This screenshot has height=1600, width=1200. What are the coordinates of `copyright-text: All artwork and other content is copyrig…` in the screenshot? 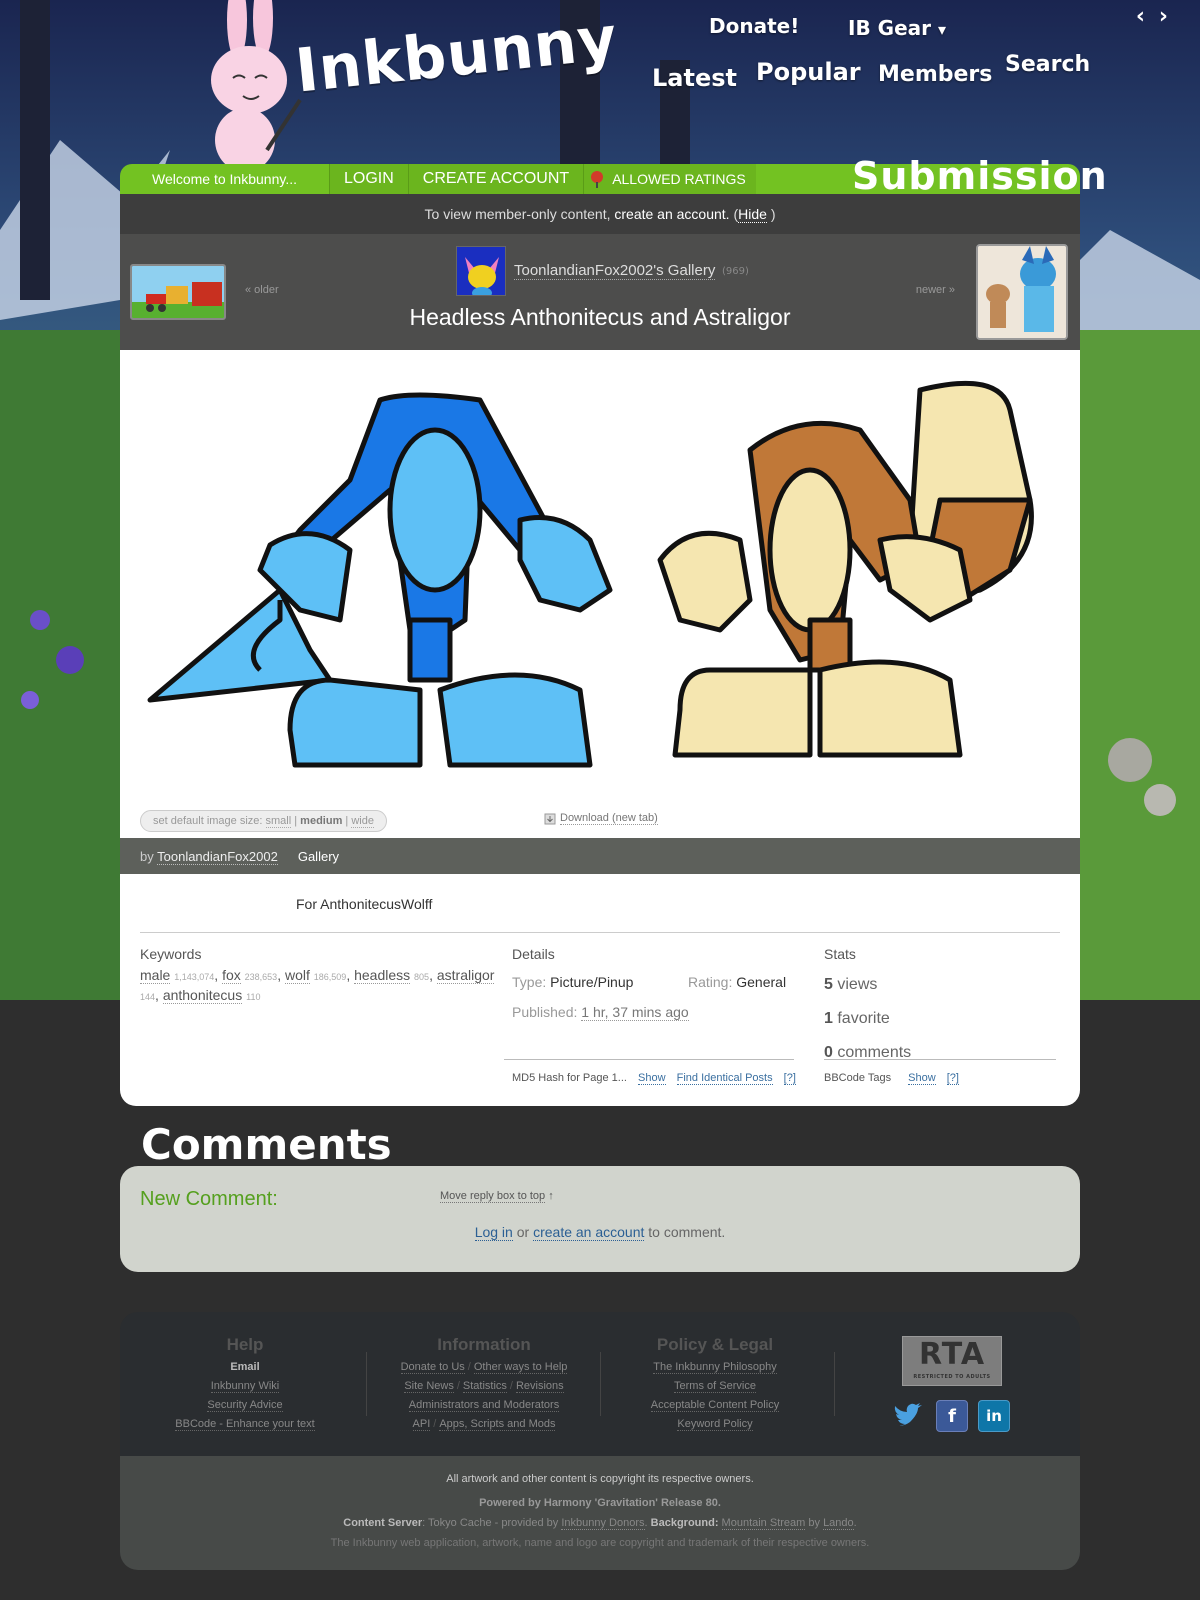 It's located at (600, 1479).